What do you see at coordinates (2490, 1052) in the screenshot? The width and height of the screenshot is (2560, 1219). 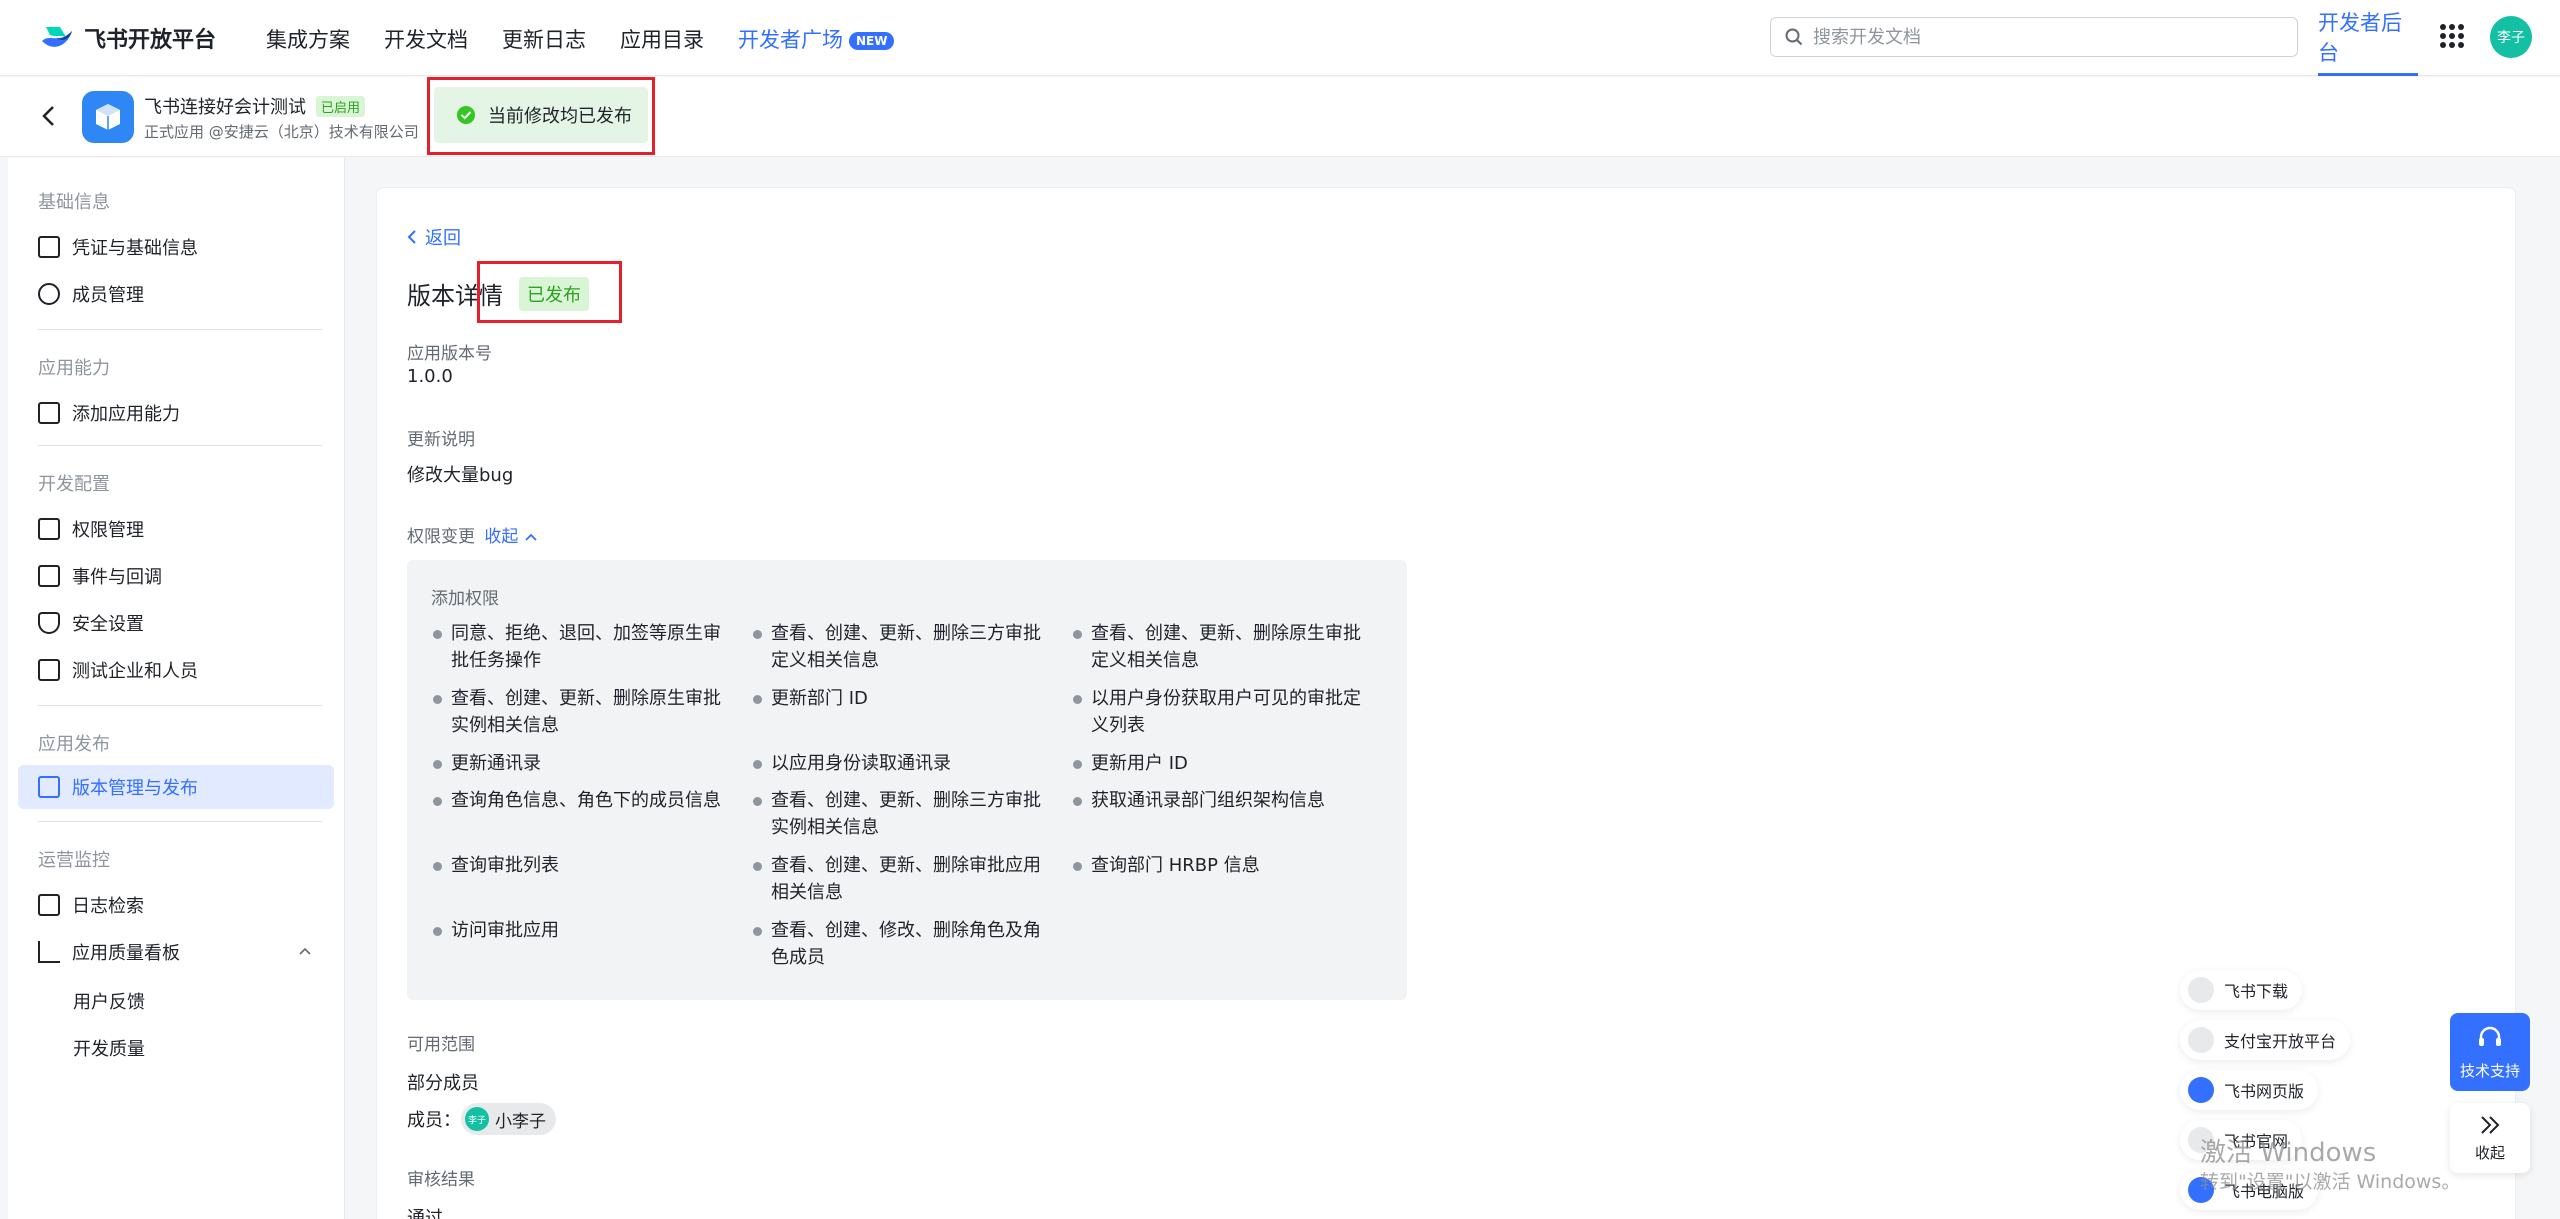 I see `tech-support-button: 技术支持` at bounding box center [2490, 1052].